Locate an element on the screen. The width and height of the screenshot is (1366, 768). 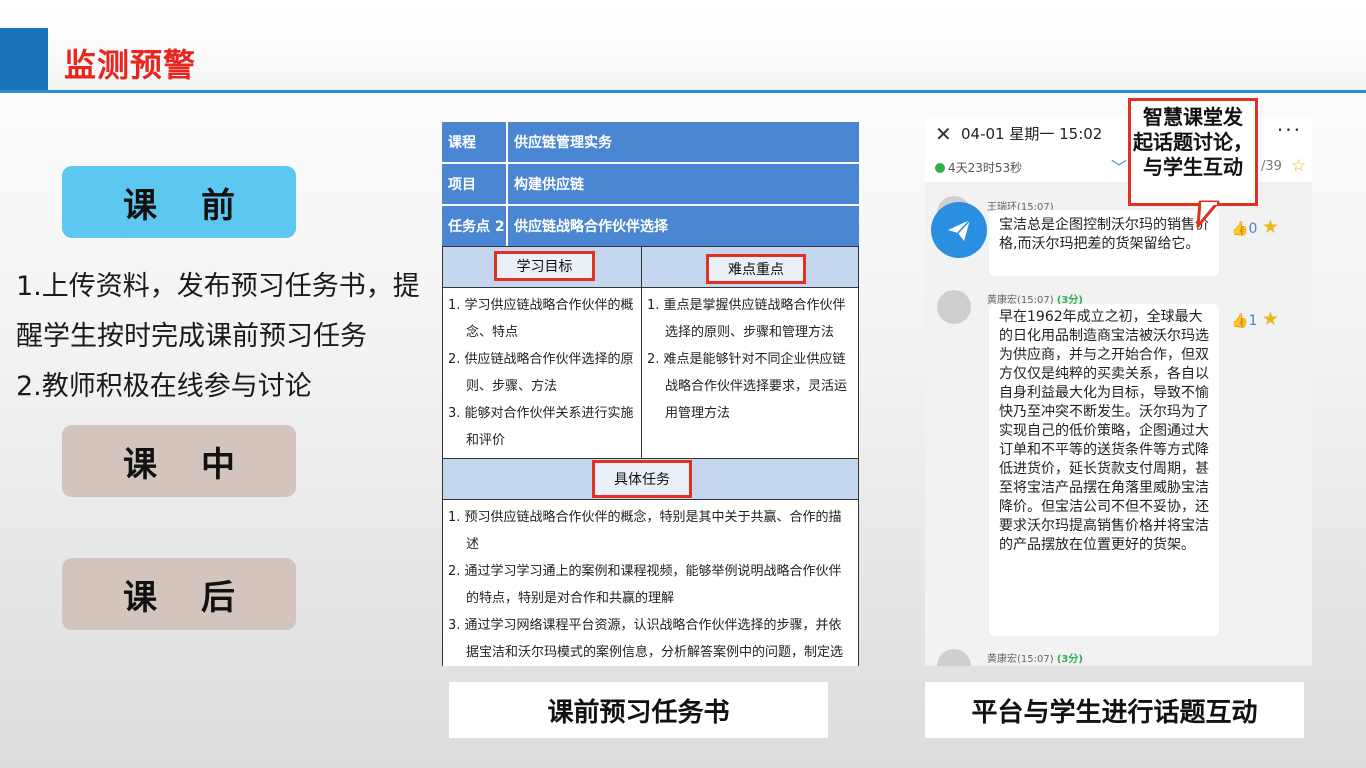
send-fab-button is located at coordinates (959, 230).